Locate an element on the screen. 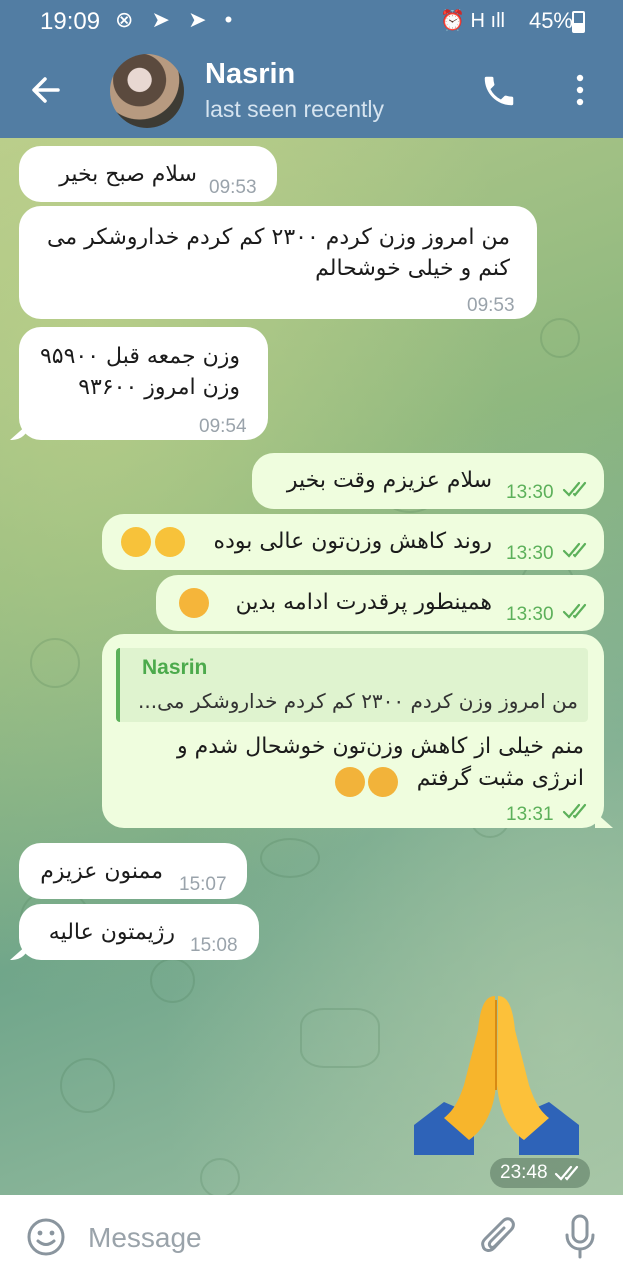  message-incoming: سلام صبح بخیر 09:53 is located at coordinates (148, 174).